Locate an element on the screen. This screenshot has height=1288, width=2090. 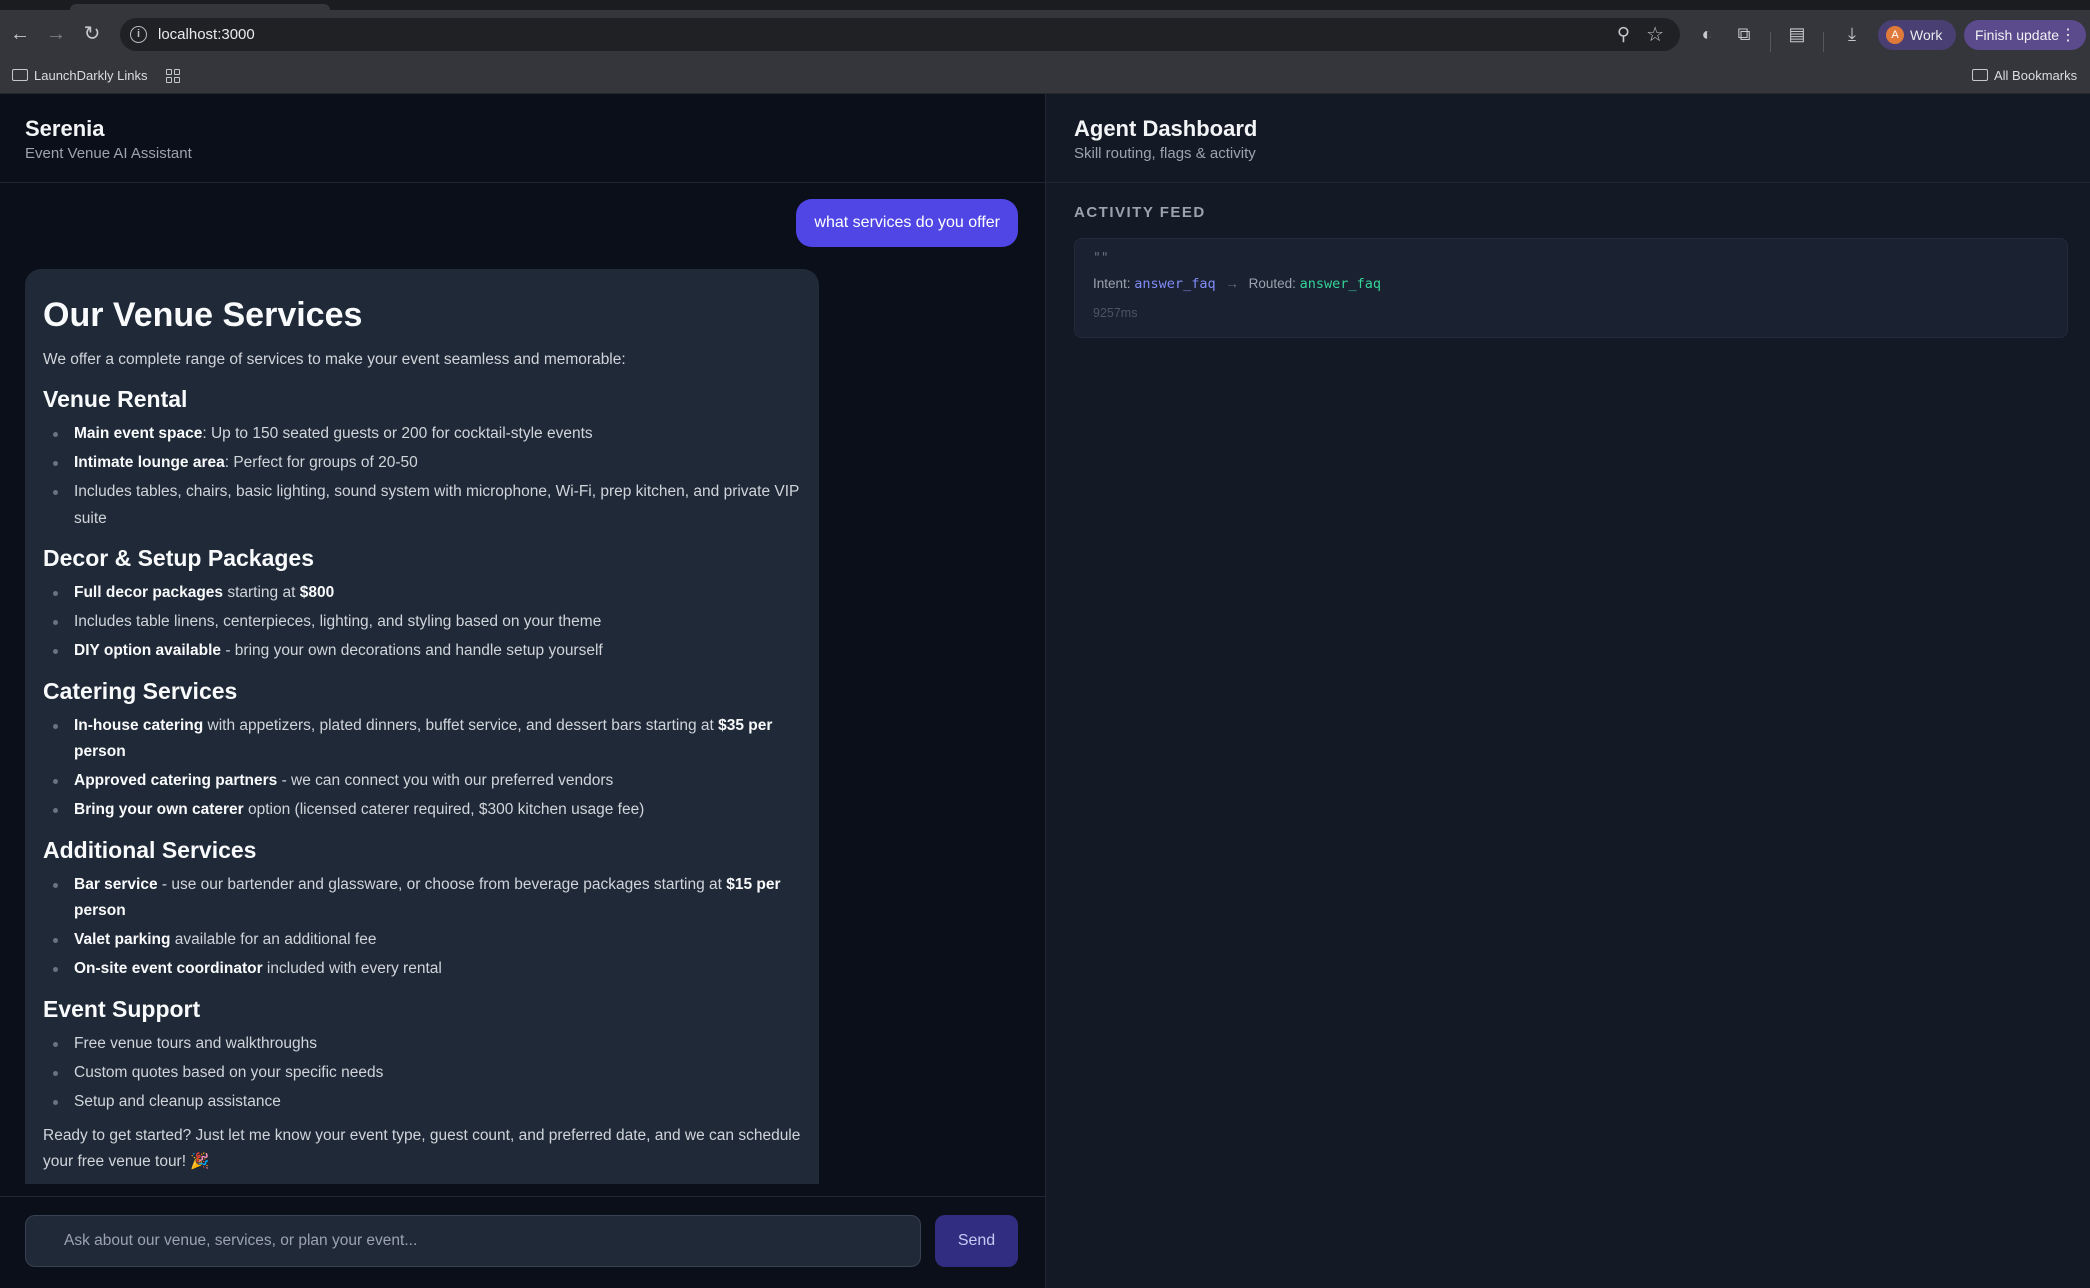
extension-shield-icon: ◐ is located at coordinates (1707, 34).